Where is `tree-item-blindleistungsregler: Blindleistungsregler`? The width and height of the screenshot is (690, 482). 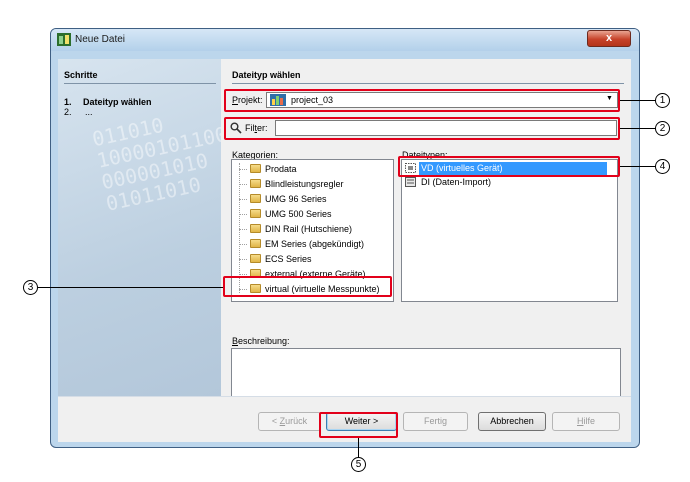
tree-item-blindleistungsregler: Blindleistungsregler is located at coordinates (291, 184).